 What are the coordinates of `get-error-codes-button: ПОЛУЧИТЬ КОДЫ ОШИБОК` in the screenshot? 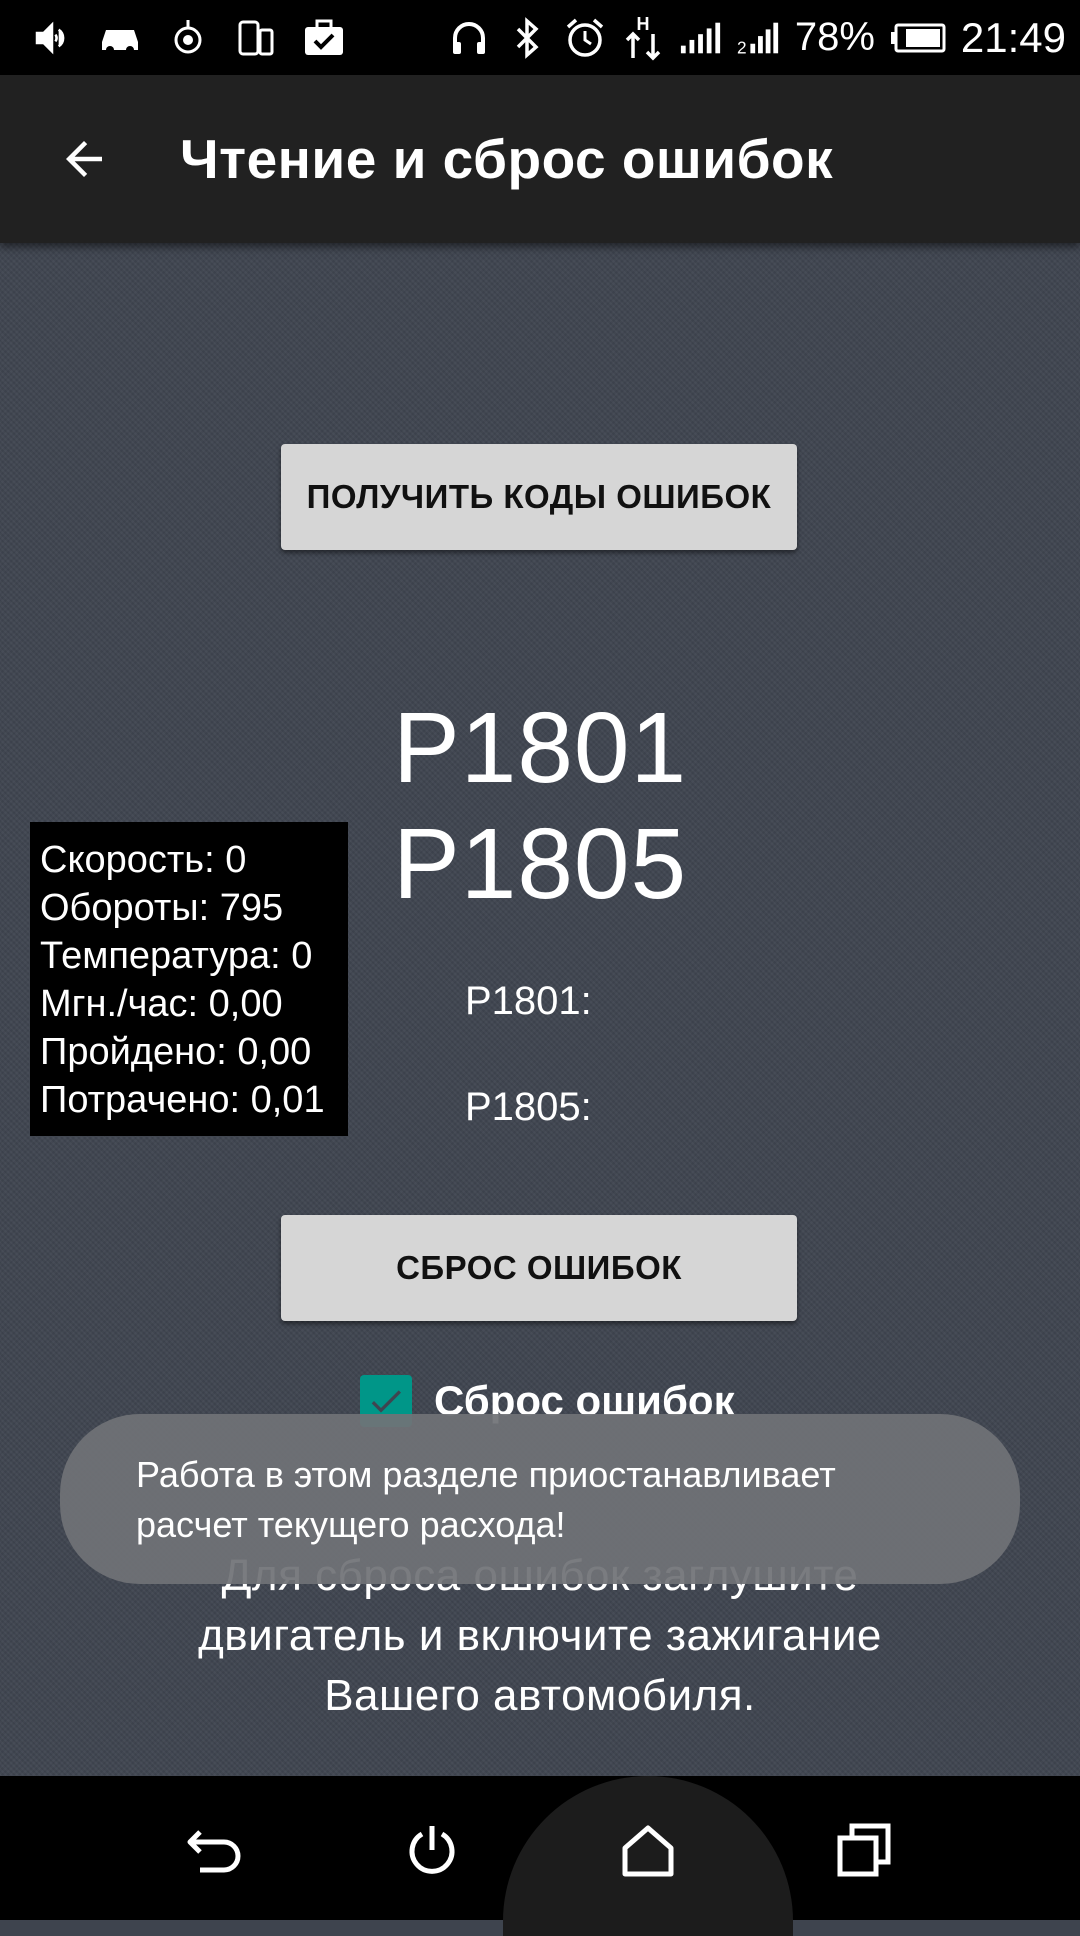 It's located at (539, 497).